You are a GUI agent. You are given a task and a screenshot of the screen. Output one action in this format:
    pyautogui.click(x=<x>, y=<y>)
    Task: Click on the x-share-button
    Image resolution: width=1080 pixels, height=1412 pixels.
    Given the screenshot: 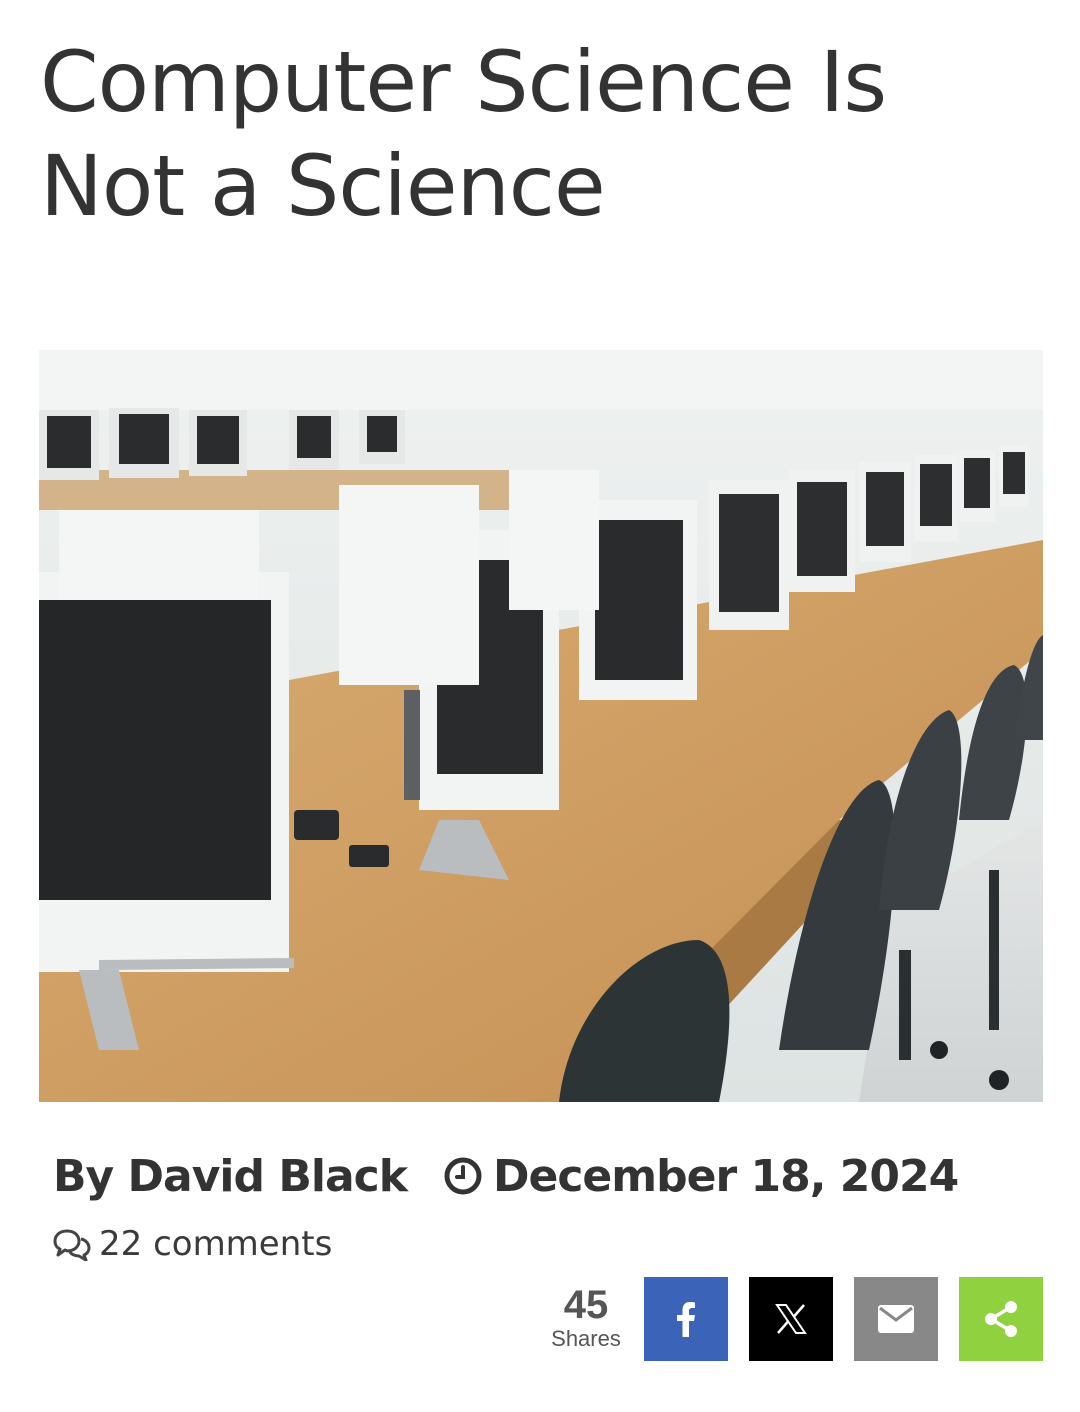 What is the action you would take?
    pyautogui.click(x=791, y=1319)
    